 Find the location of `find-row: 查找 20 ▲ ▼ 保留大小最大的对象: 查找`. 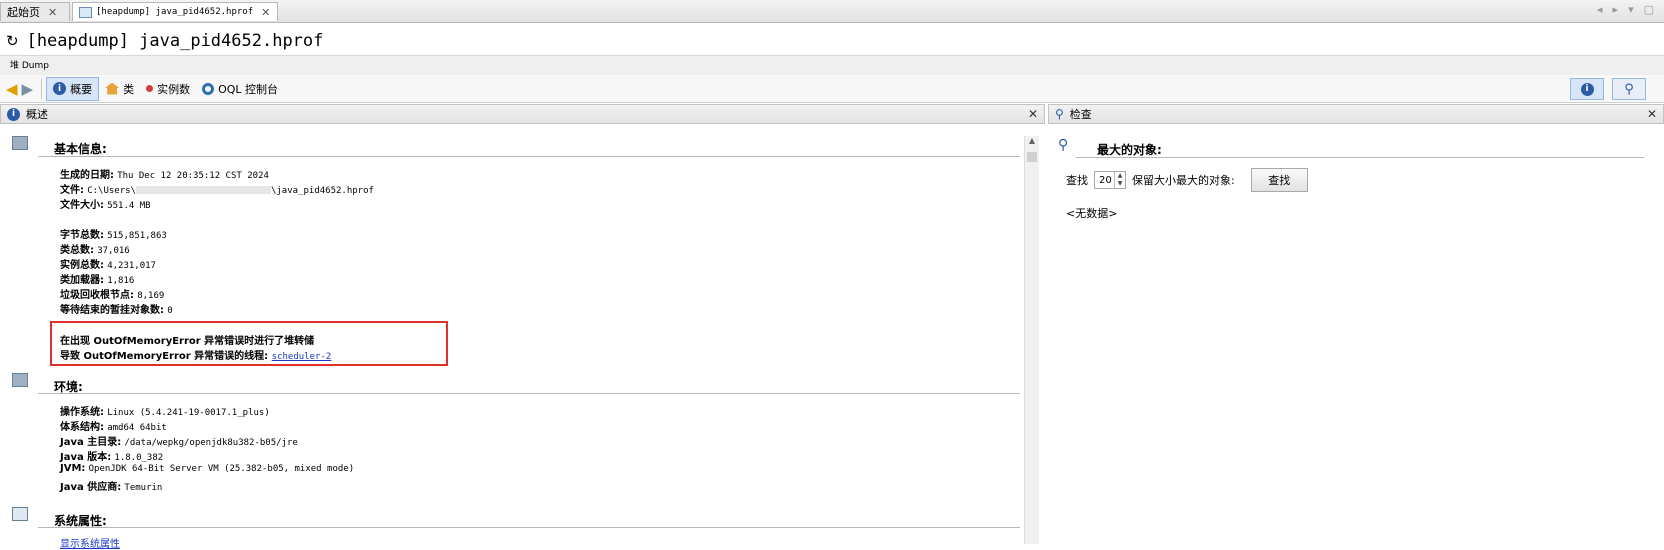

find-row: 查找 20 ▲ ▼ 保留大小最大的对象: 查找 is located at coordinates (1187, 180).